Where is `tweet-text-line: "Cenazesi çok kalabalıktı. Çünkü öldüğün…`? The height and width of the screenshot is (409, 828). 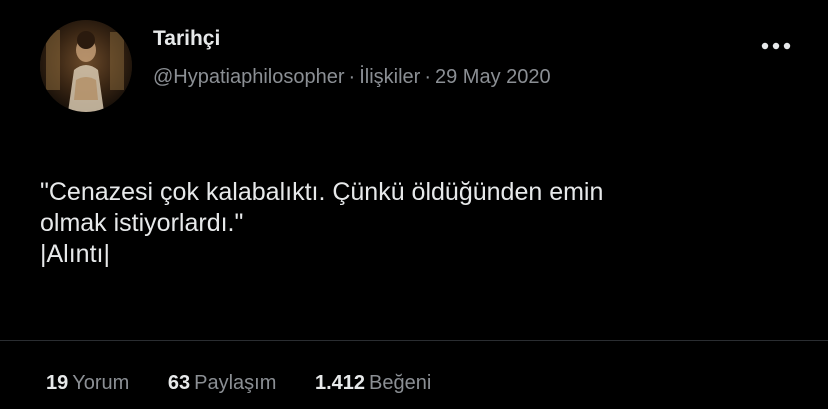
tweet-text-line: "Cenazesi çok kalabalıktı. Çünkü öldüğün… is located at coordinates (322, 192).